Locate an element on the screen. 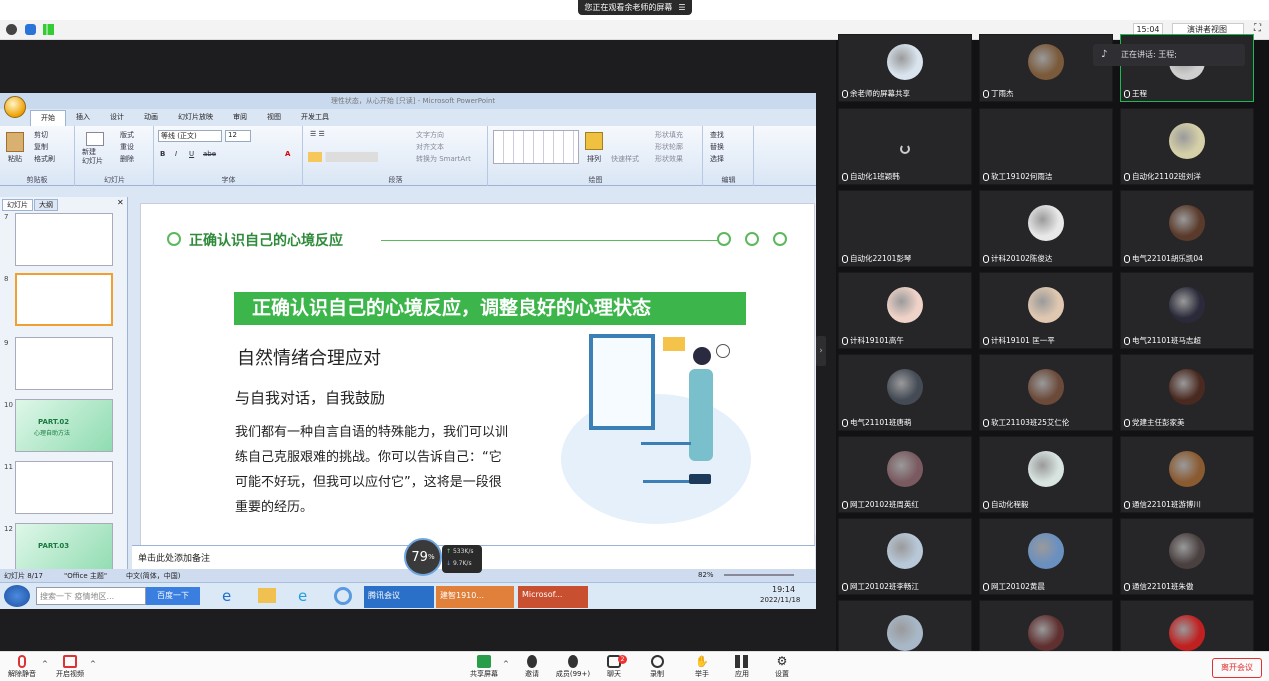  underline-button: U is located at coordinates (191, 154).